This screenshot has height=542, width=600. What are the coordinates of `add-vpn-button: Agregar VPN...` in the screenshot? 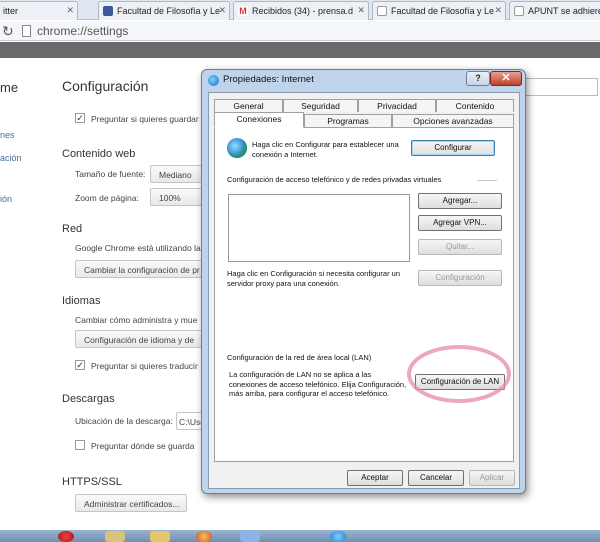 It's located at (460, 223).